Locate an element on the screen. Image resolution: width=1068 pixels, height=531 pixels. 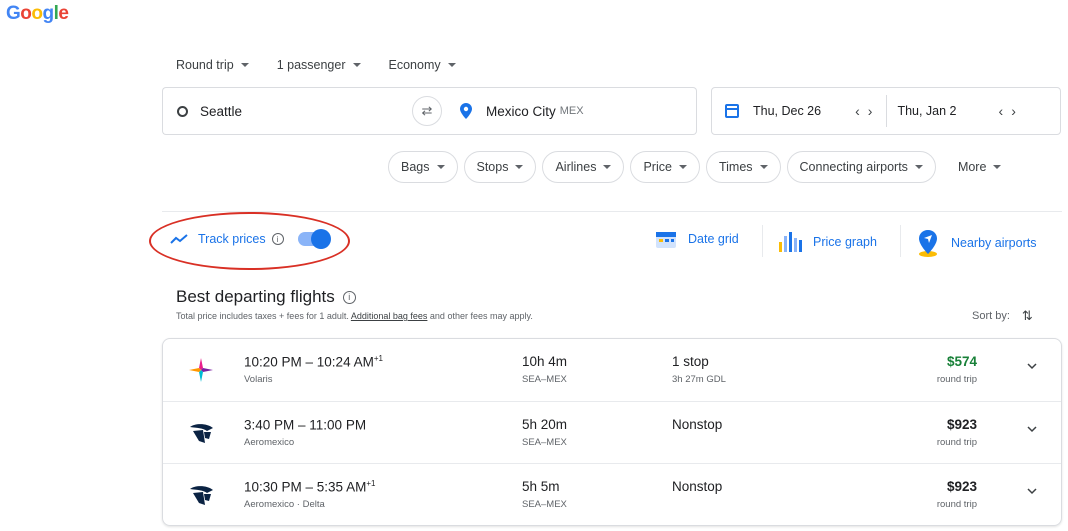
date-picker: Thu, Dec 26 ‹› Thu, Jan 2 ‹› is located at coordinates (886, 111).